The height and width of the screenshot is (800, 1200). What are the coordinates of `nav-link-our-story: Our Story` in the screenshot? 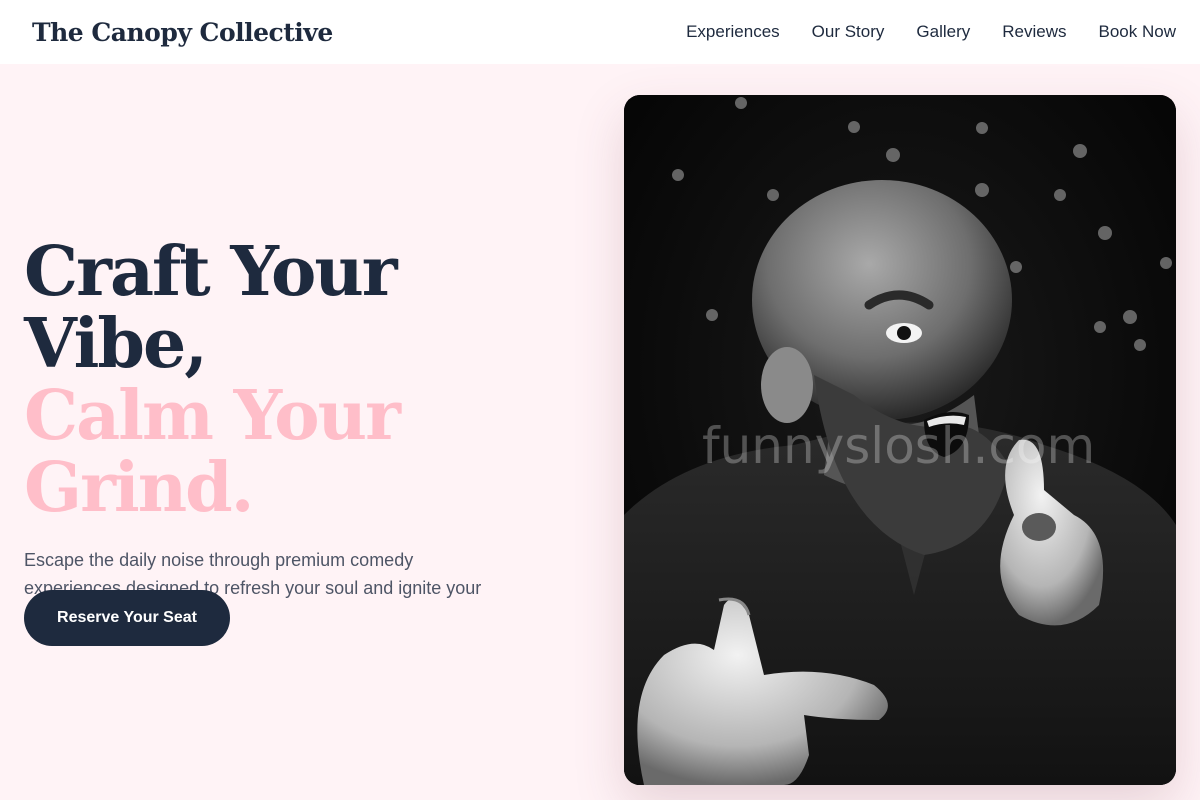 It's located at (848, 32).